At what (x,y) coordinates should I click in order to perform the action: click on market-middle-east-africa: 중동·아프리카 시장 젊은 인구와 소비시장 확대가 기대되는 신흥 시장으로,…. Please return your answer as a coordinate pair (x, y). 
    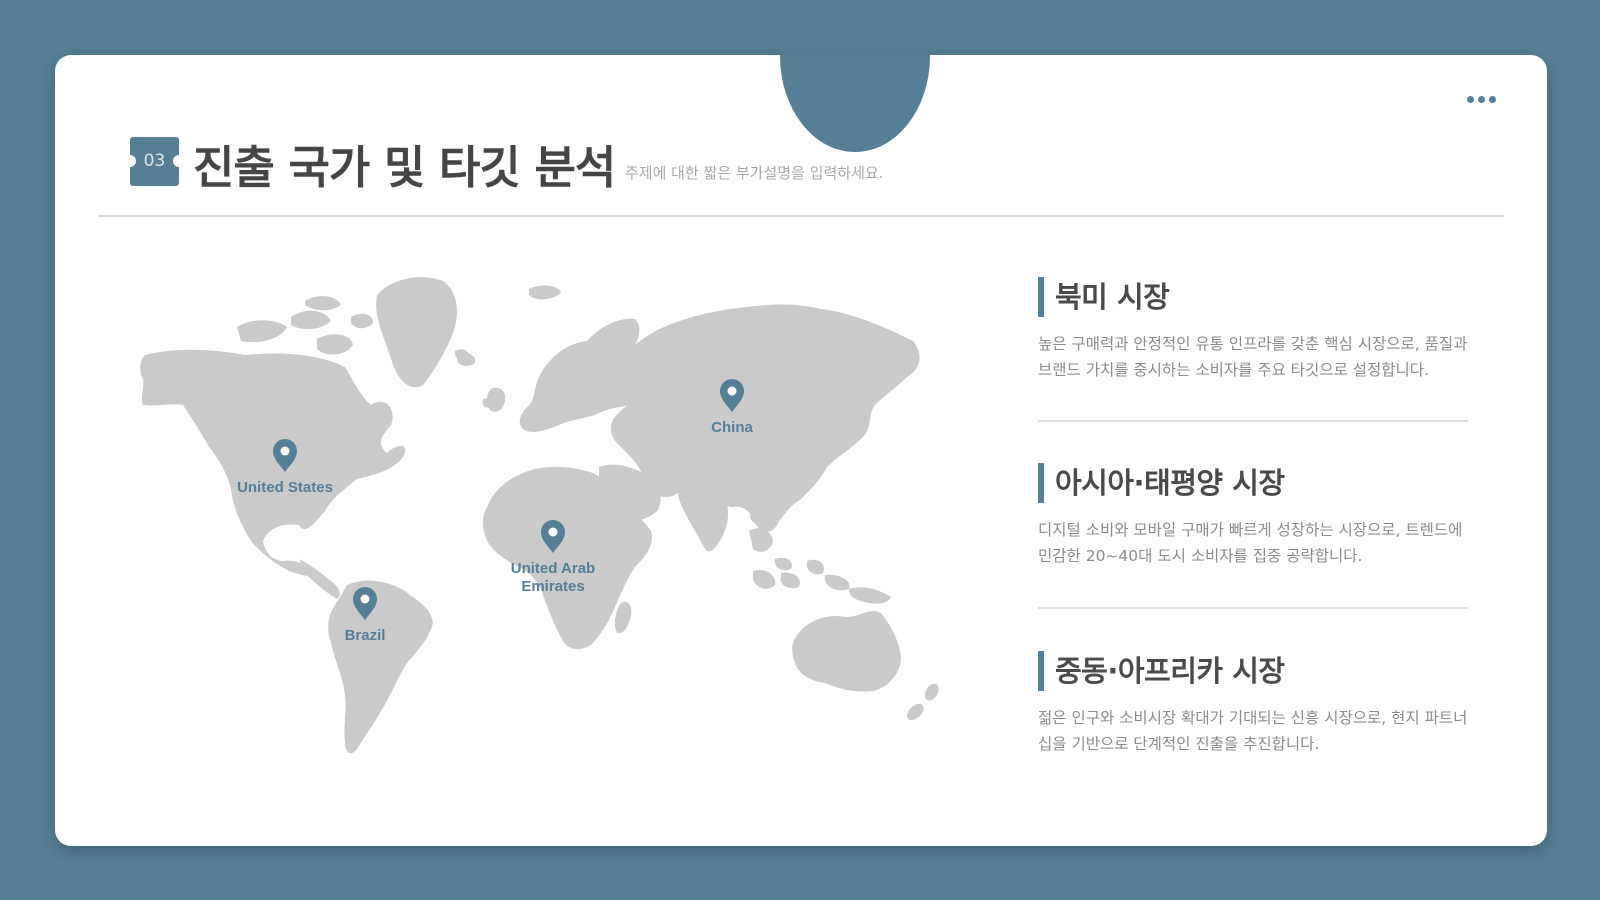
    Looking at the image, I should click on (1253, 704).